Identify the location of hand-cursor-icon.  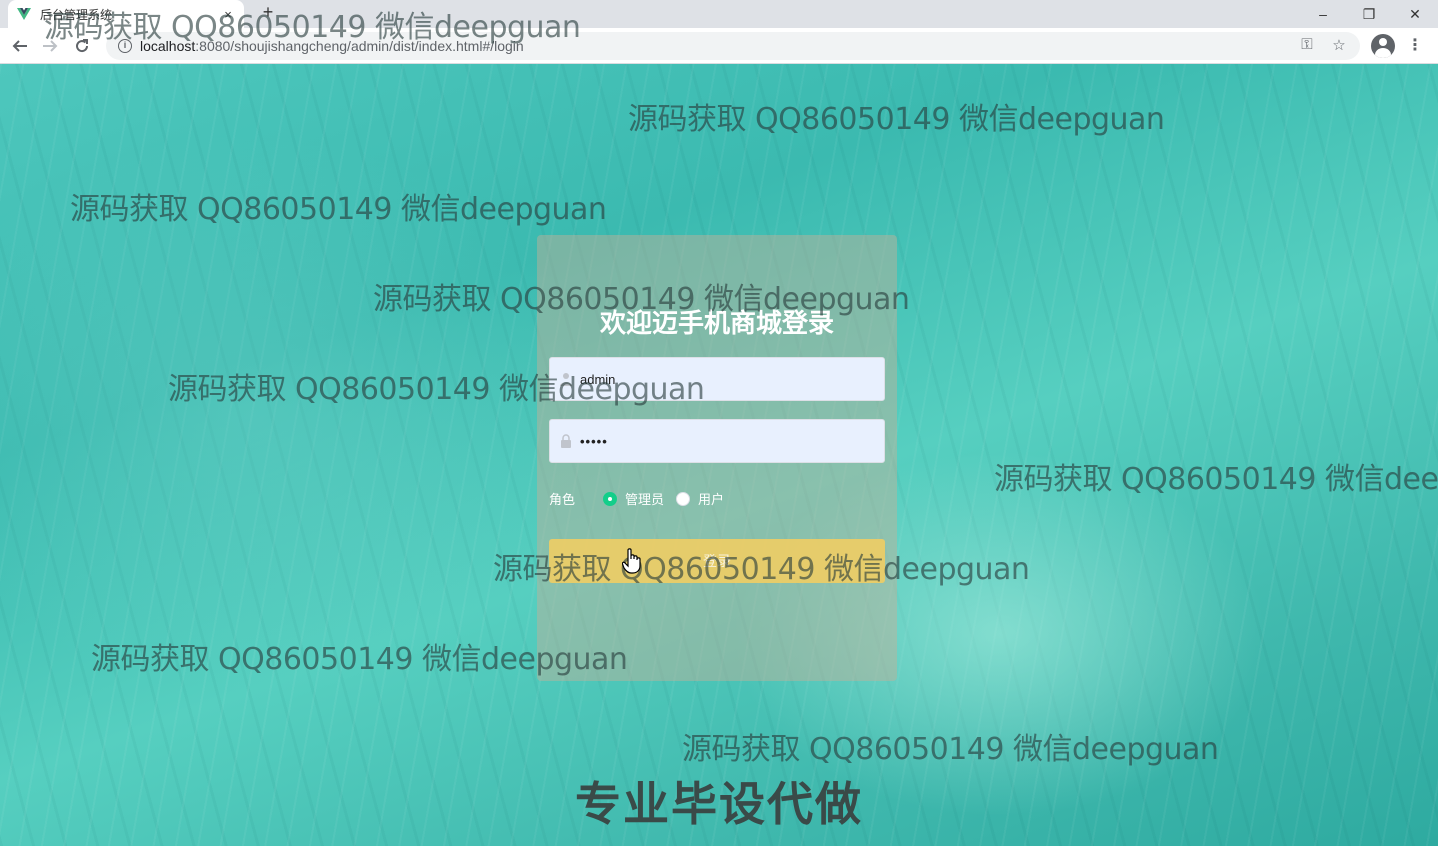
(631, 563).